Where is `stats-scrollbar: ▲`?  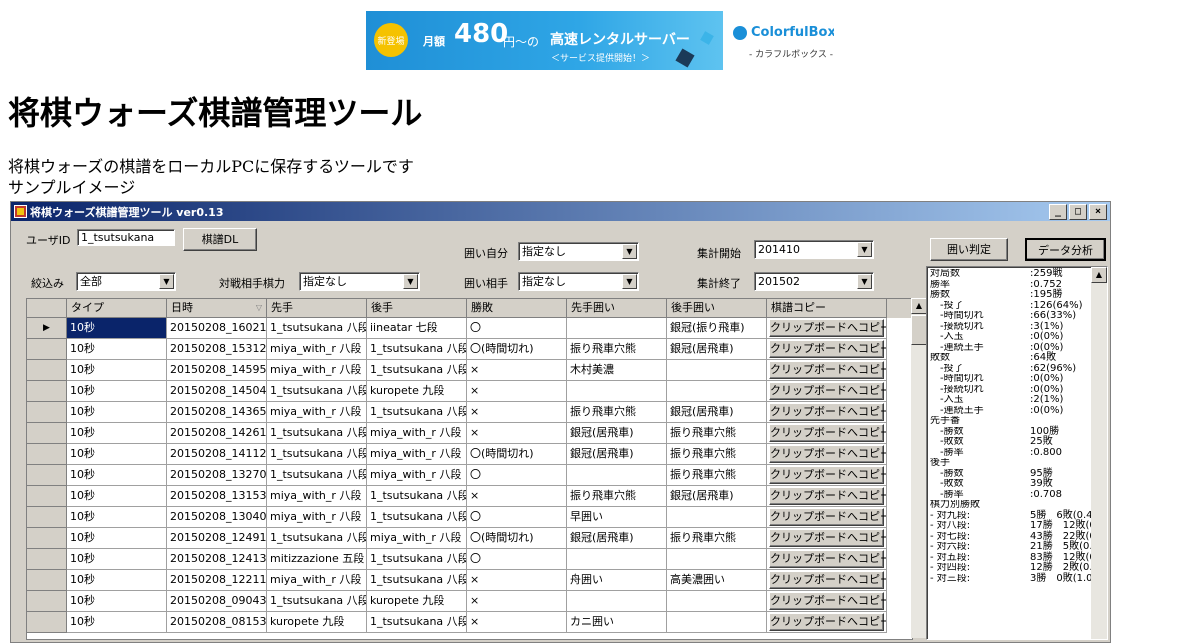
stats-scrollbar: ▲ is located at coordinates (1099, 453).